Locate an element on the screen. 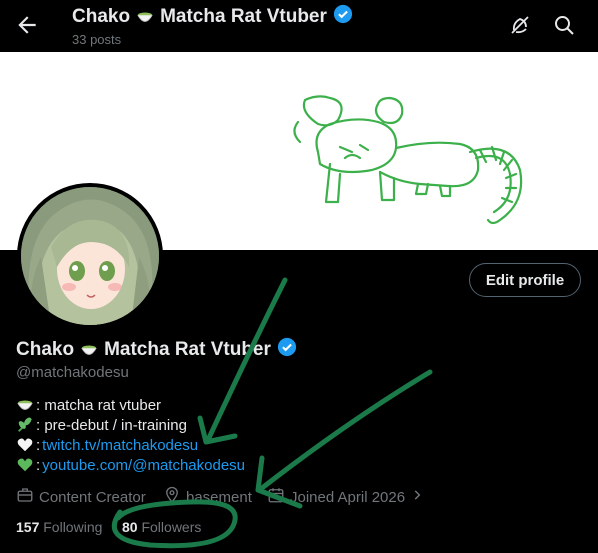 Image resolution: width=598 pixels, height=553 pixels. twitch-link: twitch.tv/matchakodesu is located at coordinates (120, 445).